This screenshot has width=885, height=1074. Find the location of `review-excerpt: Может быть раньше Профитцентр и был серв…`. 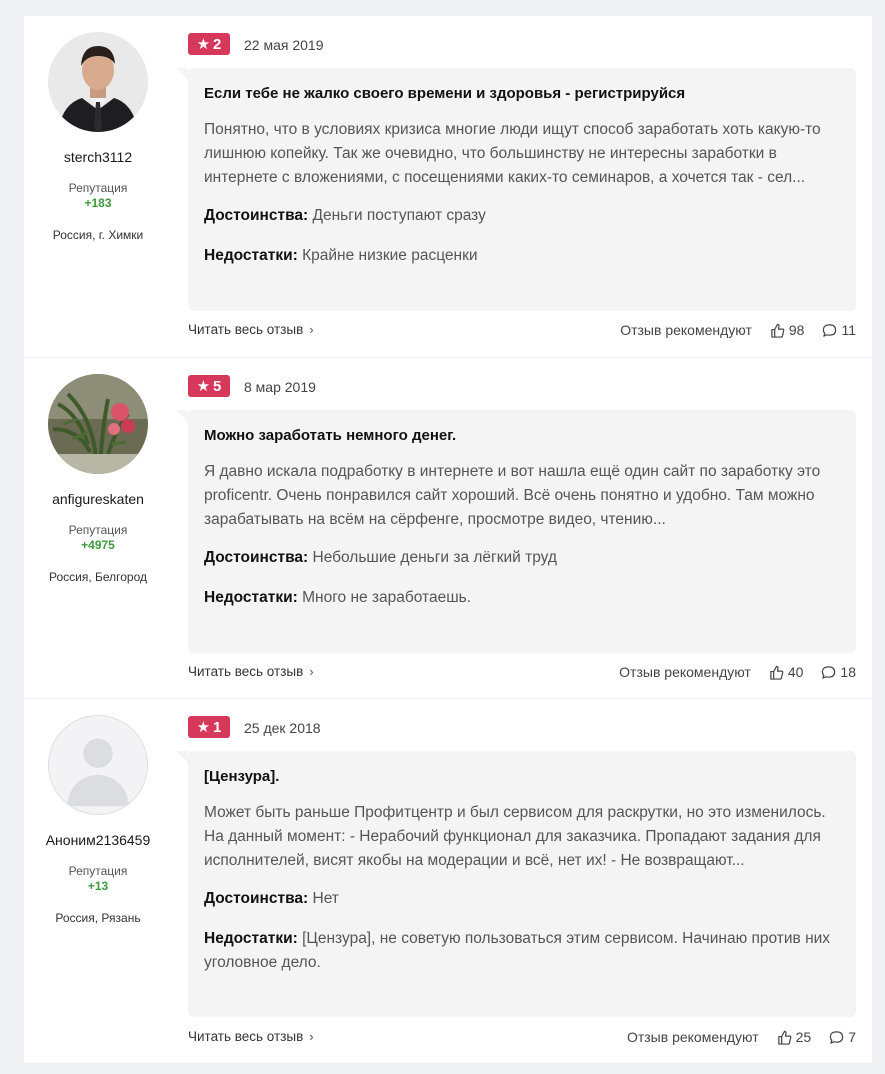

review-excerpt: Может быть раньше Профитцентр и был серв… is located at coordinates (515, 836).